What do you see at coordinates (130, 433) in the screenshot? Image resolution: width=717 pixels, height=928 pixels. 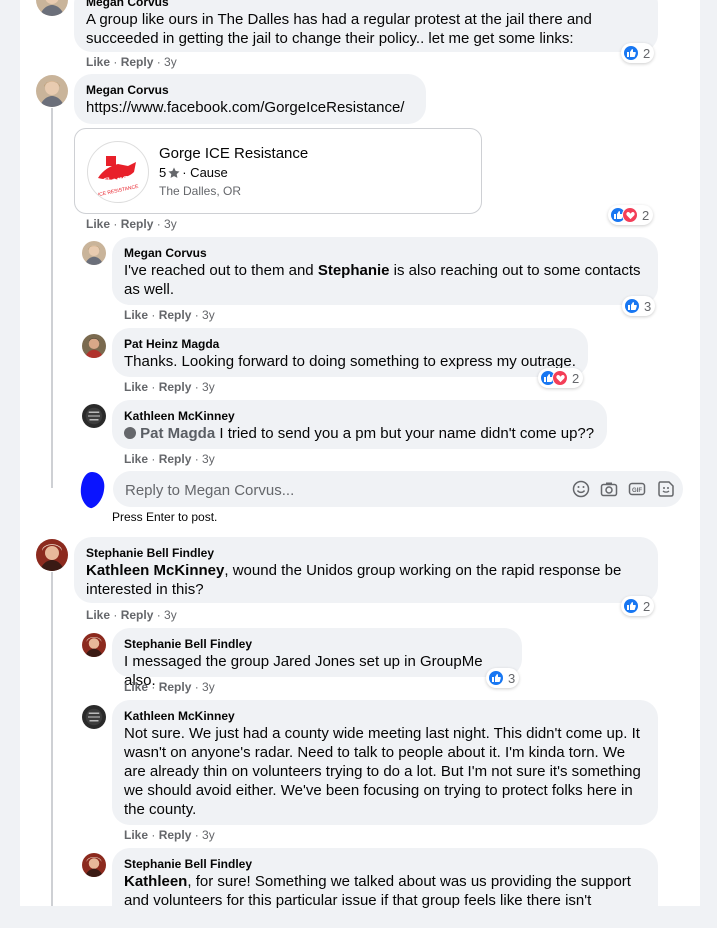 I see `tag-icon` at bounding box center [130, 433].